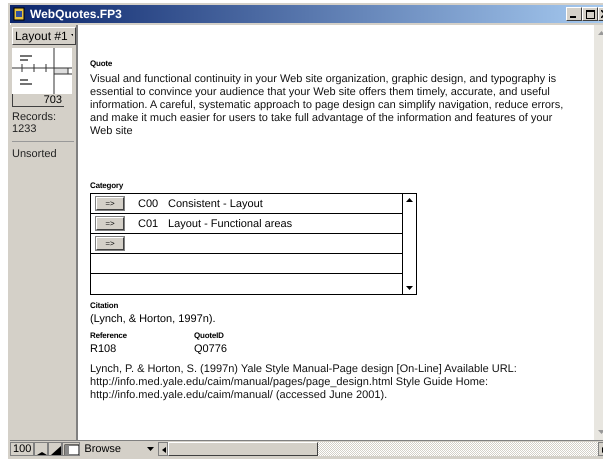 The width and height of the screenshot is (603, 464). I want to click on scroll-up-icon, so click(409, 200).